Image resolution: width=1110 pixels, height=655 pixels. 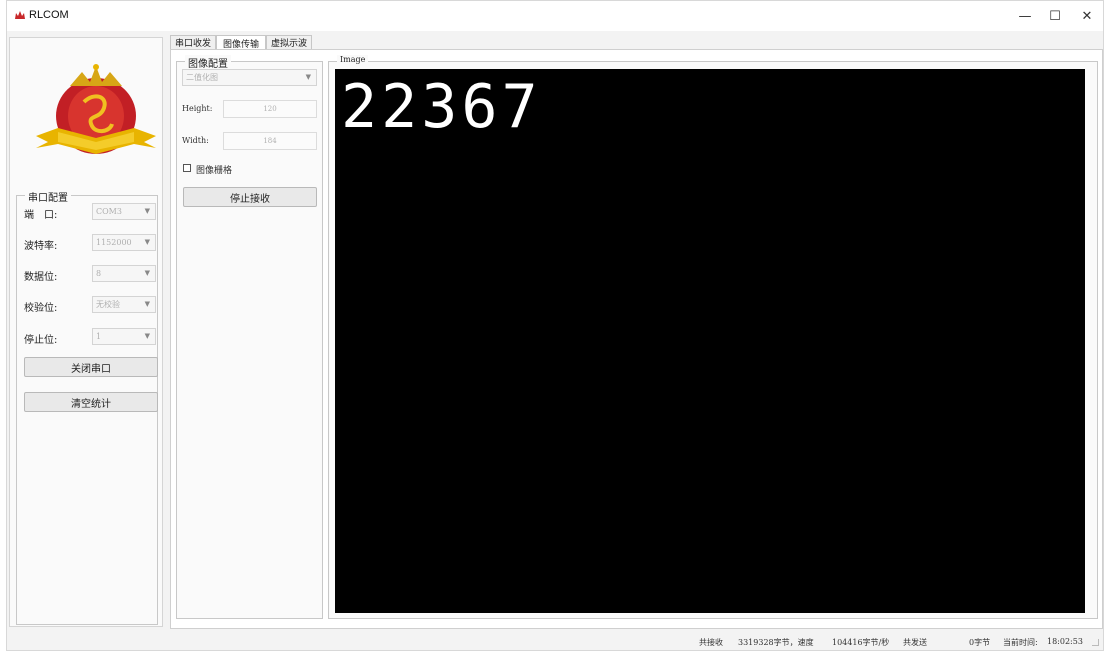 I want to click on window-title: RLCOM, so click(x=49, y=15).